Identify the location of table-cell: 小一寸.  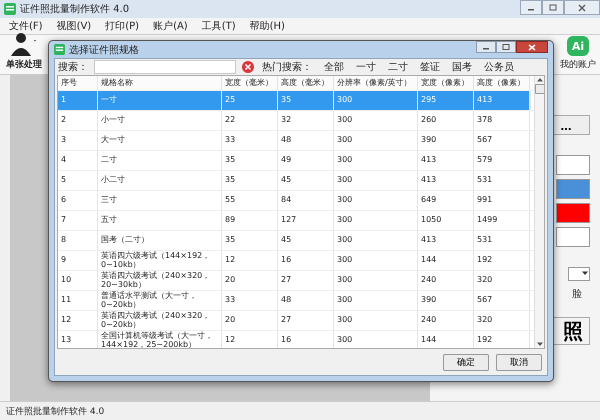
(160, 120).